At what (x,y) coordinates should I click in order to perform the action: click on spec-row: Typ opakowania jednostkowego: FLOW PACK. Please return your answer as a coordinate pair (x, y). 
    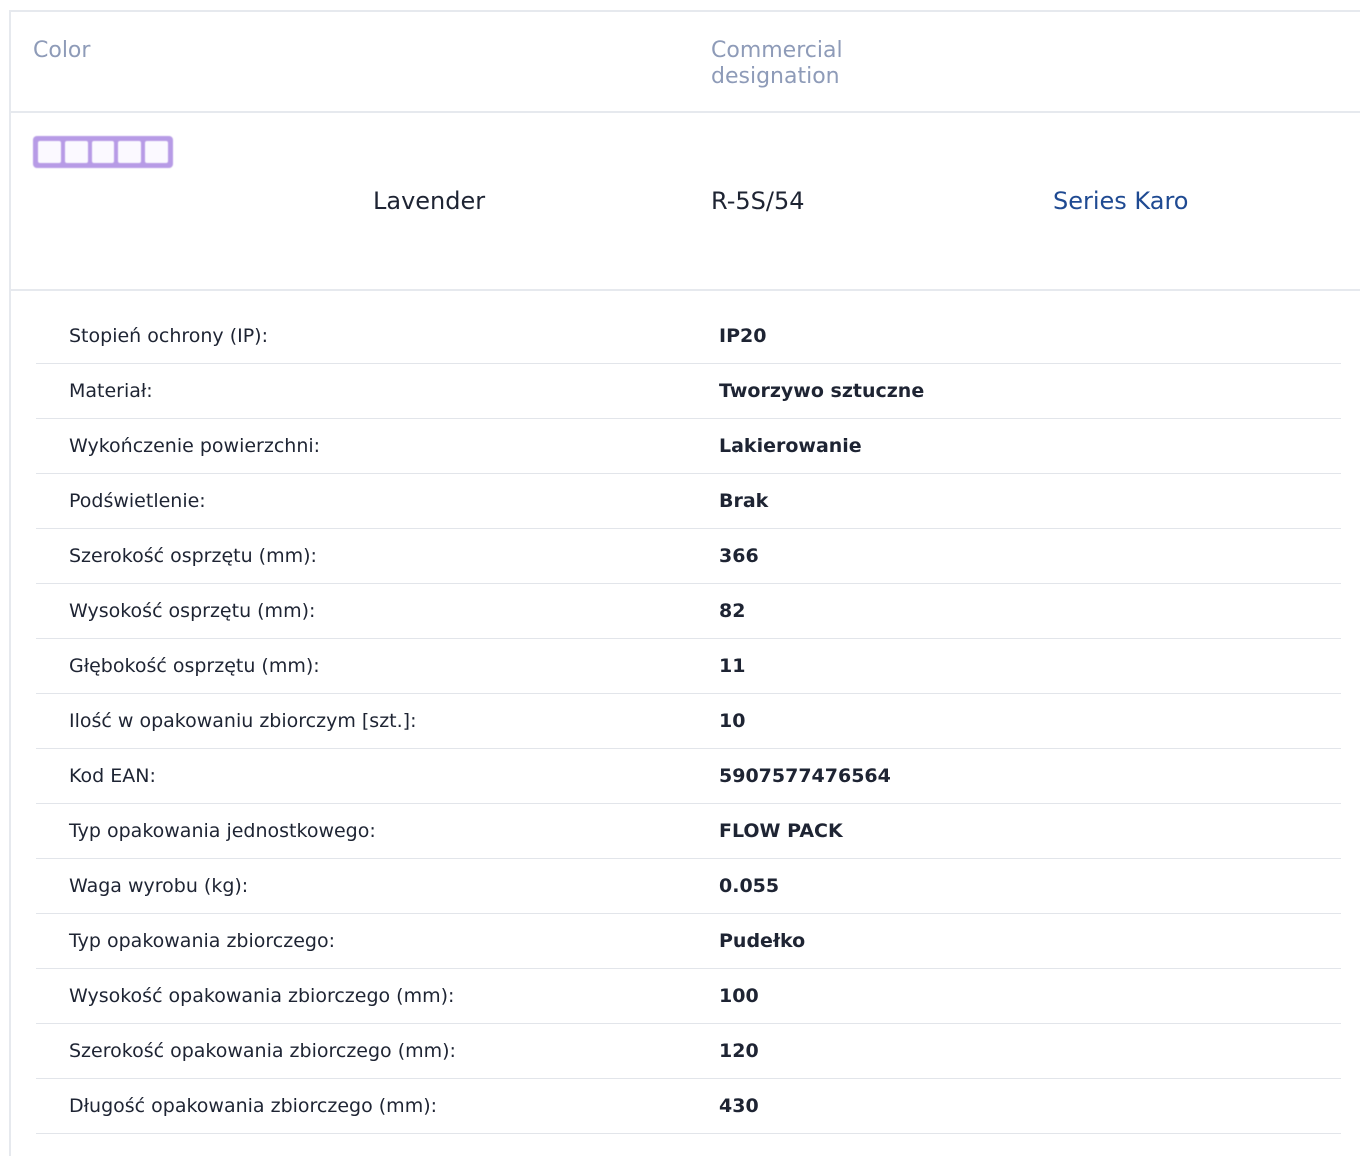
    Looking at the image, I should click on (688, 831).